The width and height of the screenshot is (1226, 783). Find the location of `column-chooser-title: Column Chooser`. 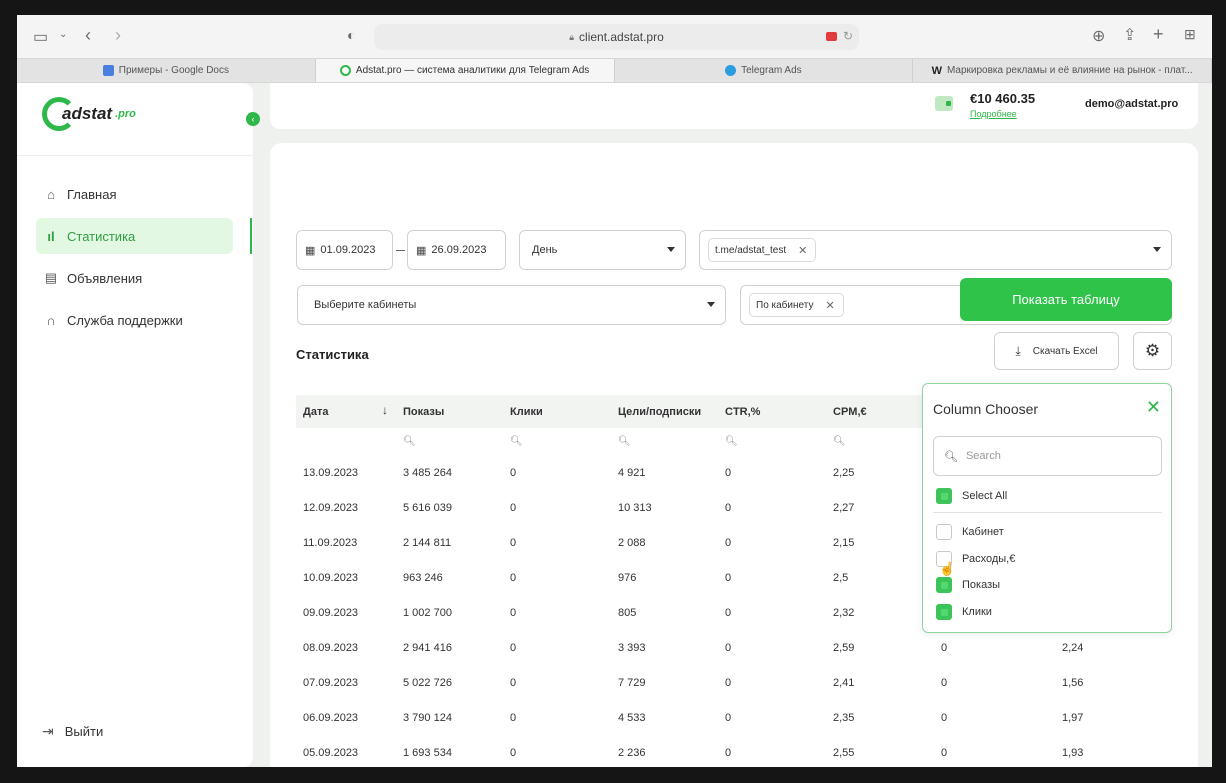

column-chooser-title: Column Chooser is located at coordinates (986, 409).